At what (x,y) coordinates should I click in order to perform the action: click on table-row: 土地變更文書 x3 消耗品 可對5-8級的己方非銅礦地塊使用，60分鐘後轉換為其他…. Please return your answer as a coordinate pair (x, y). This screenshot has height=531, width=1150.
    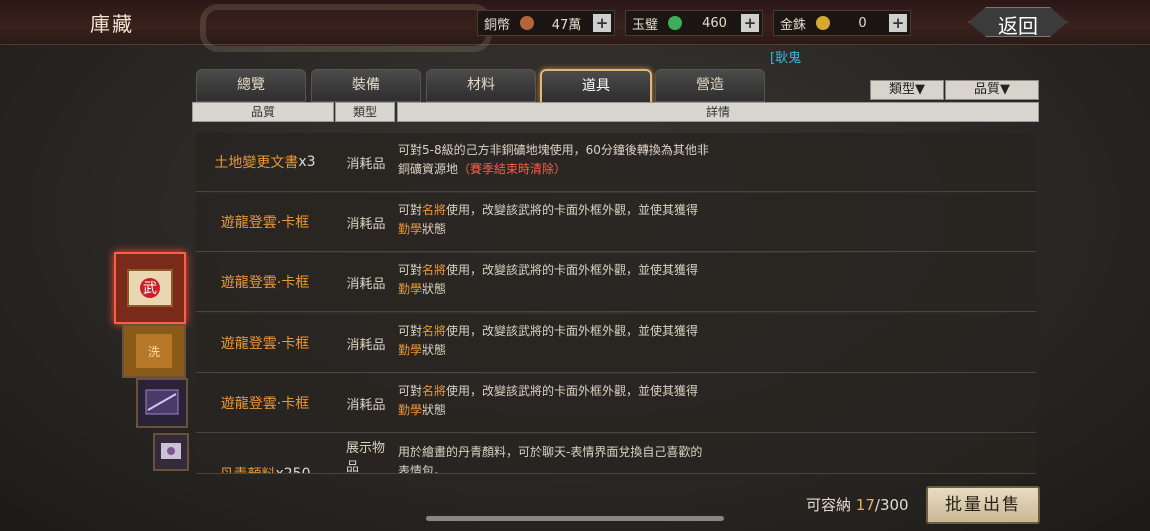
    Looking at the image, I should click on (616, 162).